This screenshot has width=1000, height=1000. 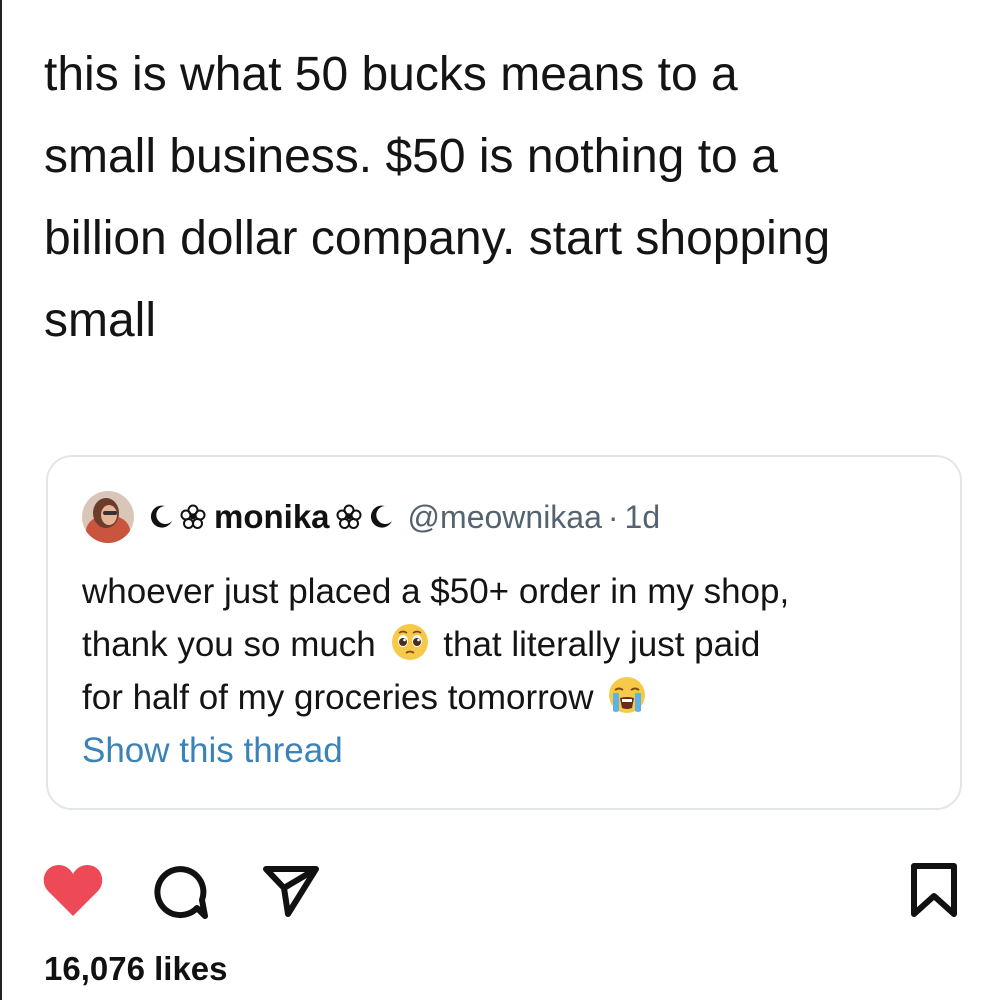 I want to click on caption-line: billion dollar company. start shopping, so click(x=437, y=238).